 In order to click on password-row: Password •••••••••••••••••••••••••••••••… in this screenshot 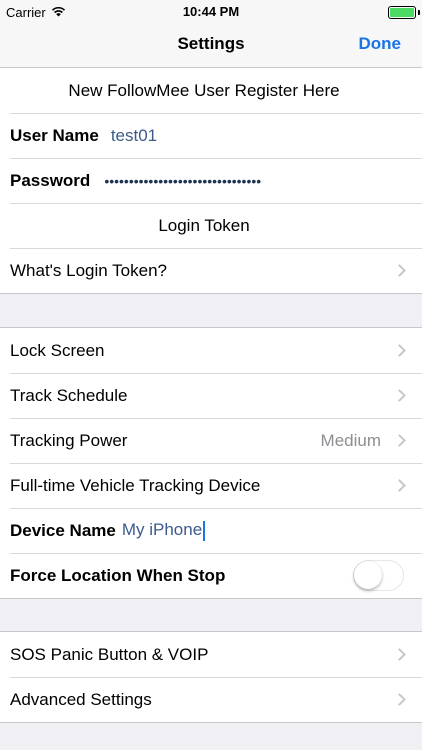, I will do `click(211, 180)`.